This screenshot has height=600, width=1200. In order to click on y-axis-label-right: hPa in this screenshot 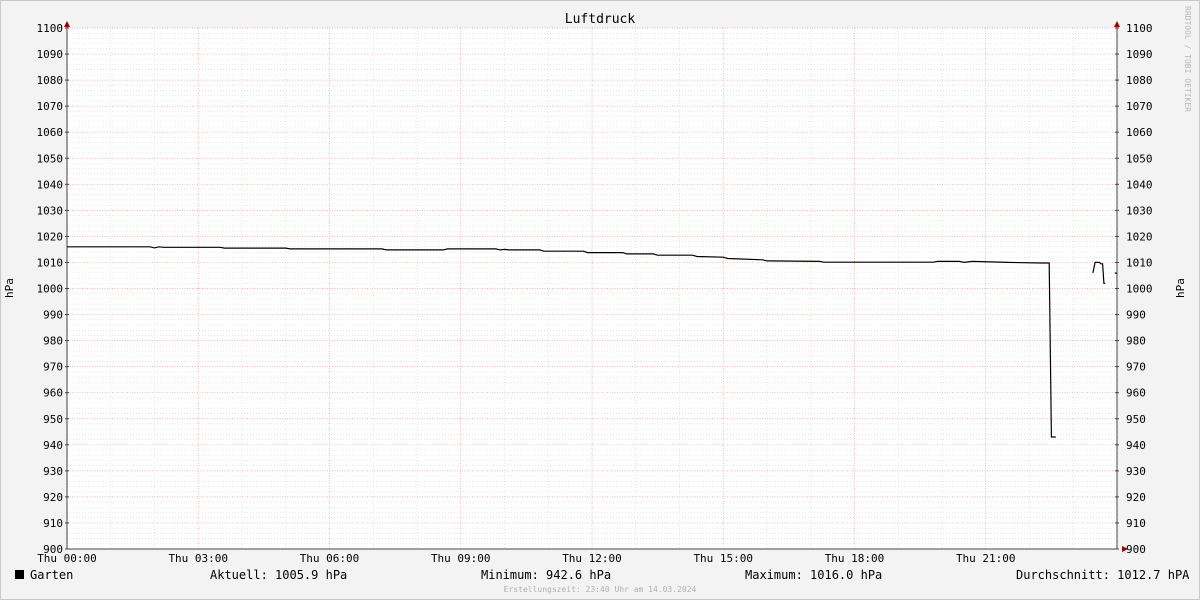, I will do `click(1180, 288)`.